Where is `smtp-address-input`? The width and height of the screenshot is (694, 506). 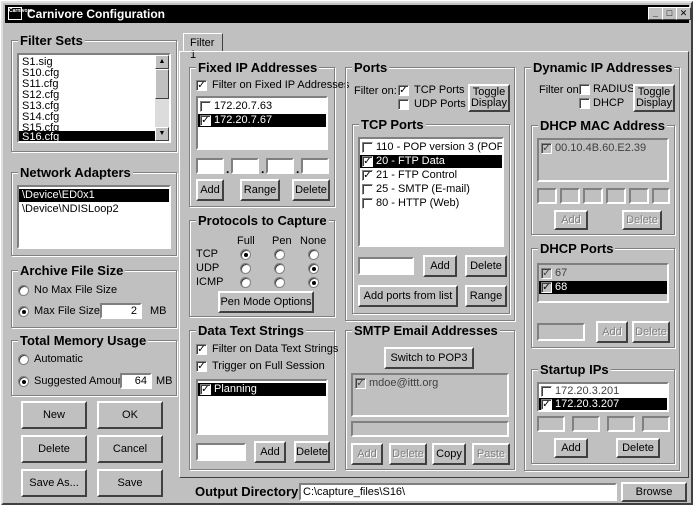
smtp-address-input is located at coordinates (430, 429).